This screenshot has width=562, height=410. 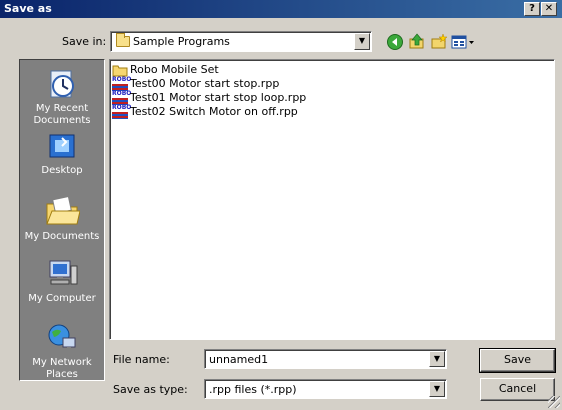 What do you see at coordinates (84, 41) in the screenshot?
I see `save-in-label: Save in:` at bounding box center [84, 41].